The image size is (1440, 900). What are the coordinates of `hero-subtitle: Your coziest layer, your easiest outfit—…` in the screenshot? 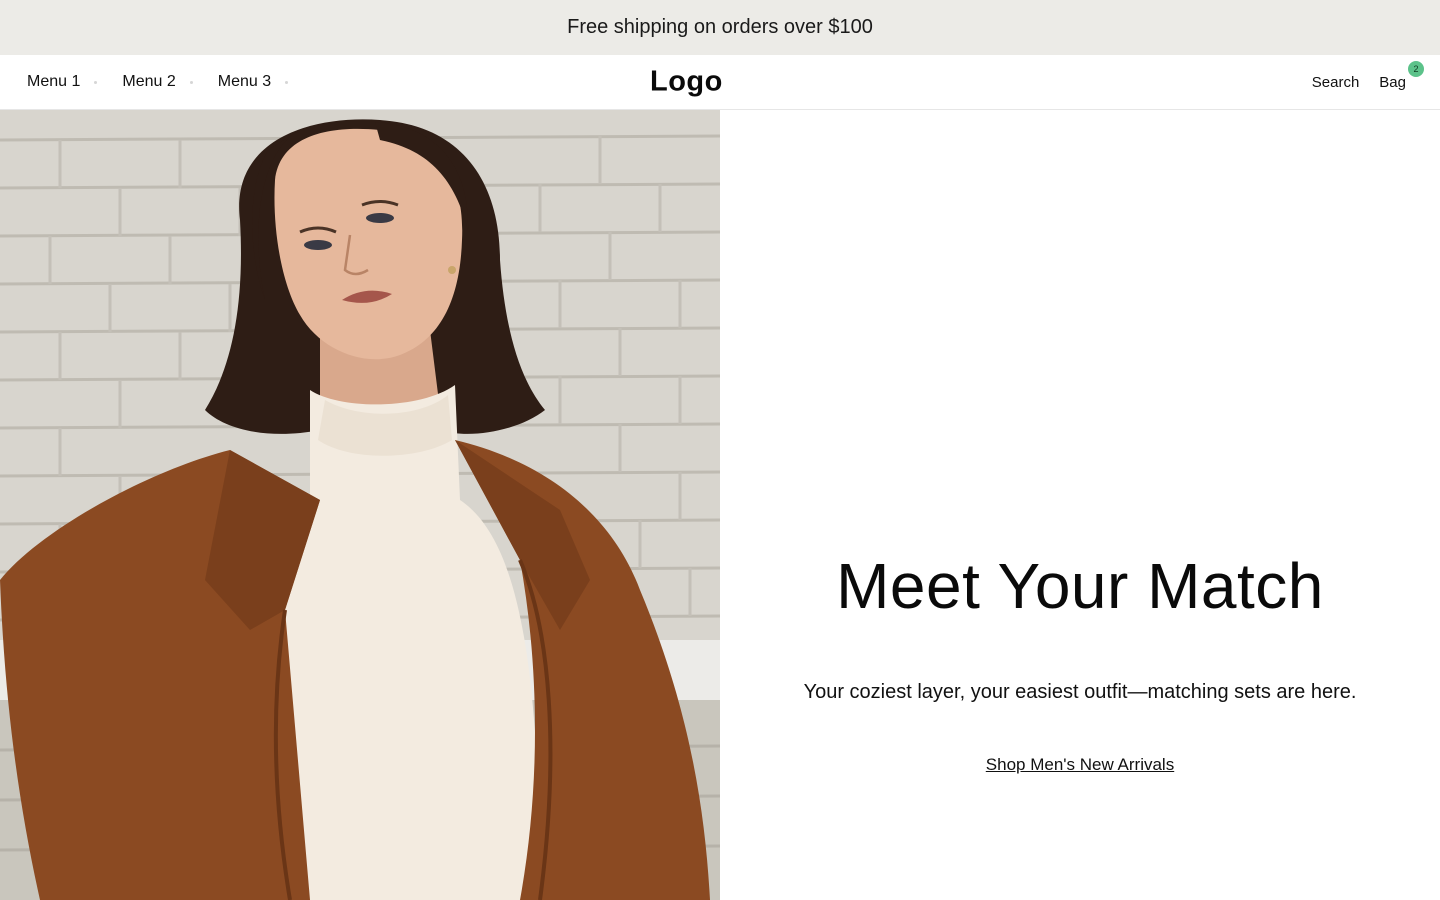 It's located at (1080, 692).